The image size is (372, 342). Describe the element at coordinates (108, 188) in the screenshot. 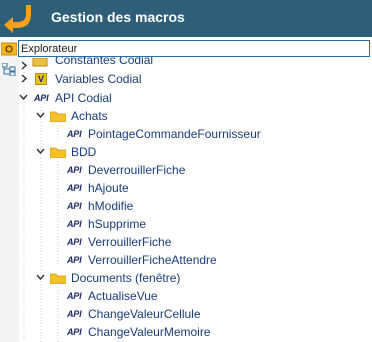

I see `tree-leaf-label: hAjoute` at that location.